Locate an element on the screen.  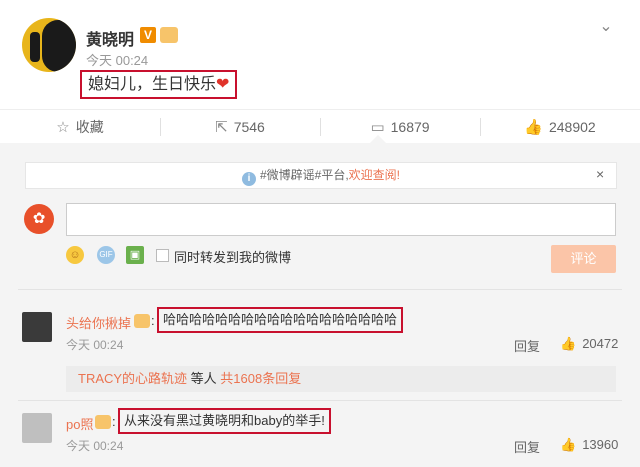
post-content: 媳妇儿，生日快乐❤ is located at coordinates (159, 84).